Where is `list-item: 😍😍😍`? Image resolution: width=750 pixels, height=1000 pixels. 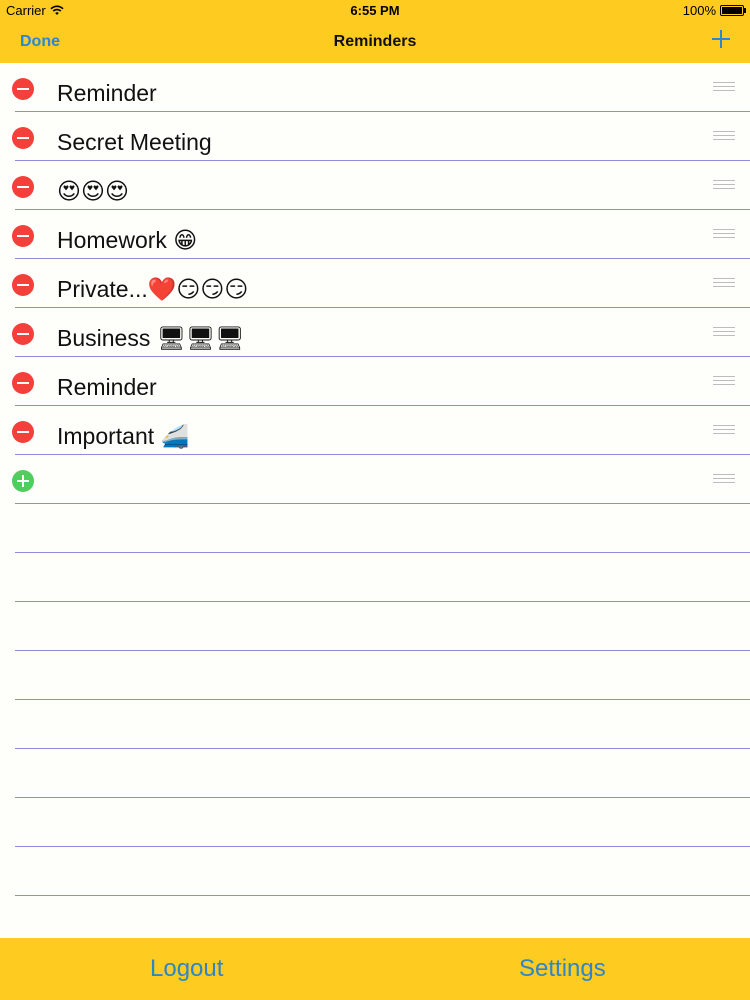 list-item: 😍😍😍 is located at coordinates (375, 185).